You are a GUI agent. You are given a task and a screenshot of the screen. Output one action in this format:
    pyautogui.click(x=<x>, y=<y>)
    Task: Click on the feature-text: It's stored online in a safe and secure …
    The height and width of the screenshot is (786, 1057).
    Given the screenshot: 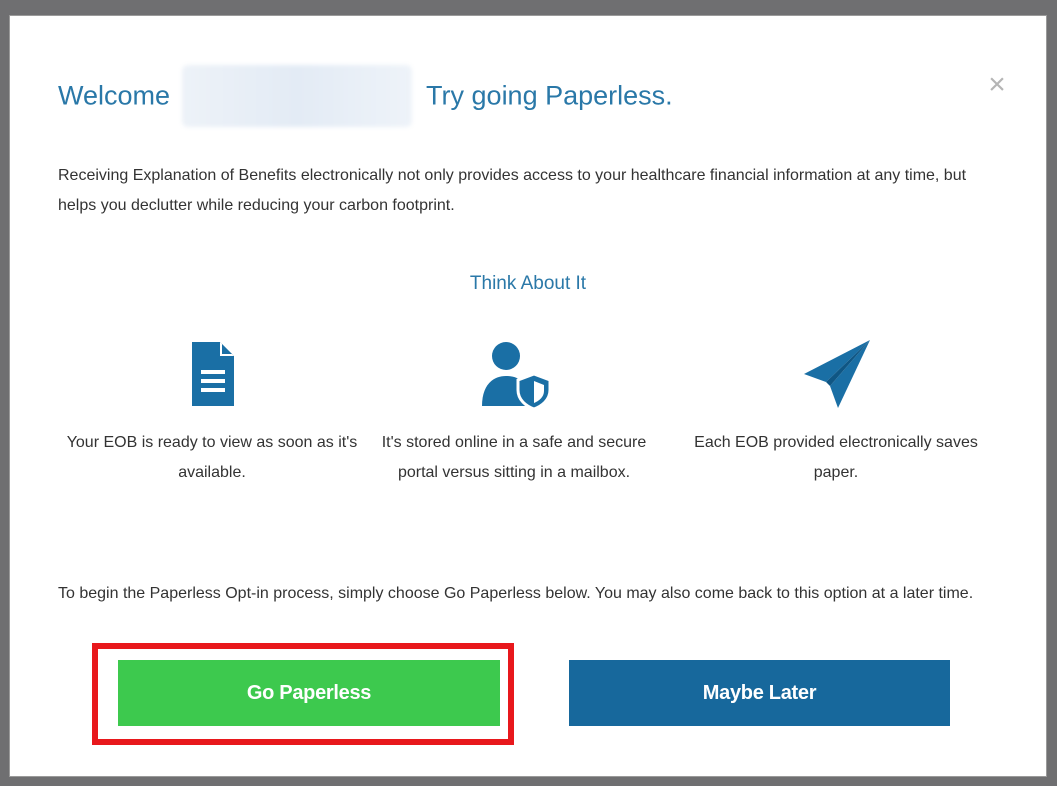 What is the action you would take?
    pyautogui.click(x=514, y=457)
    